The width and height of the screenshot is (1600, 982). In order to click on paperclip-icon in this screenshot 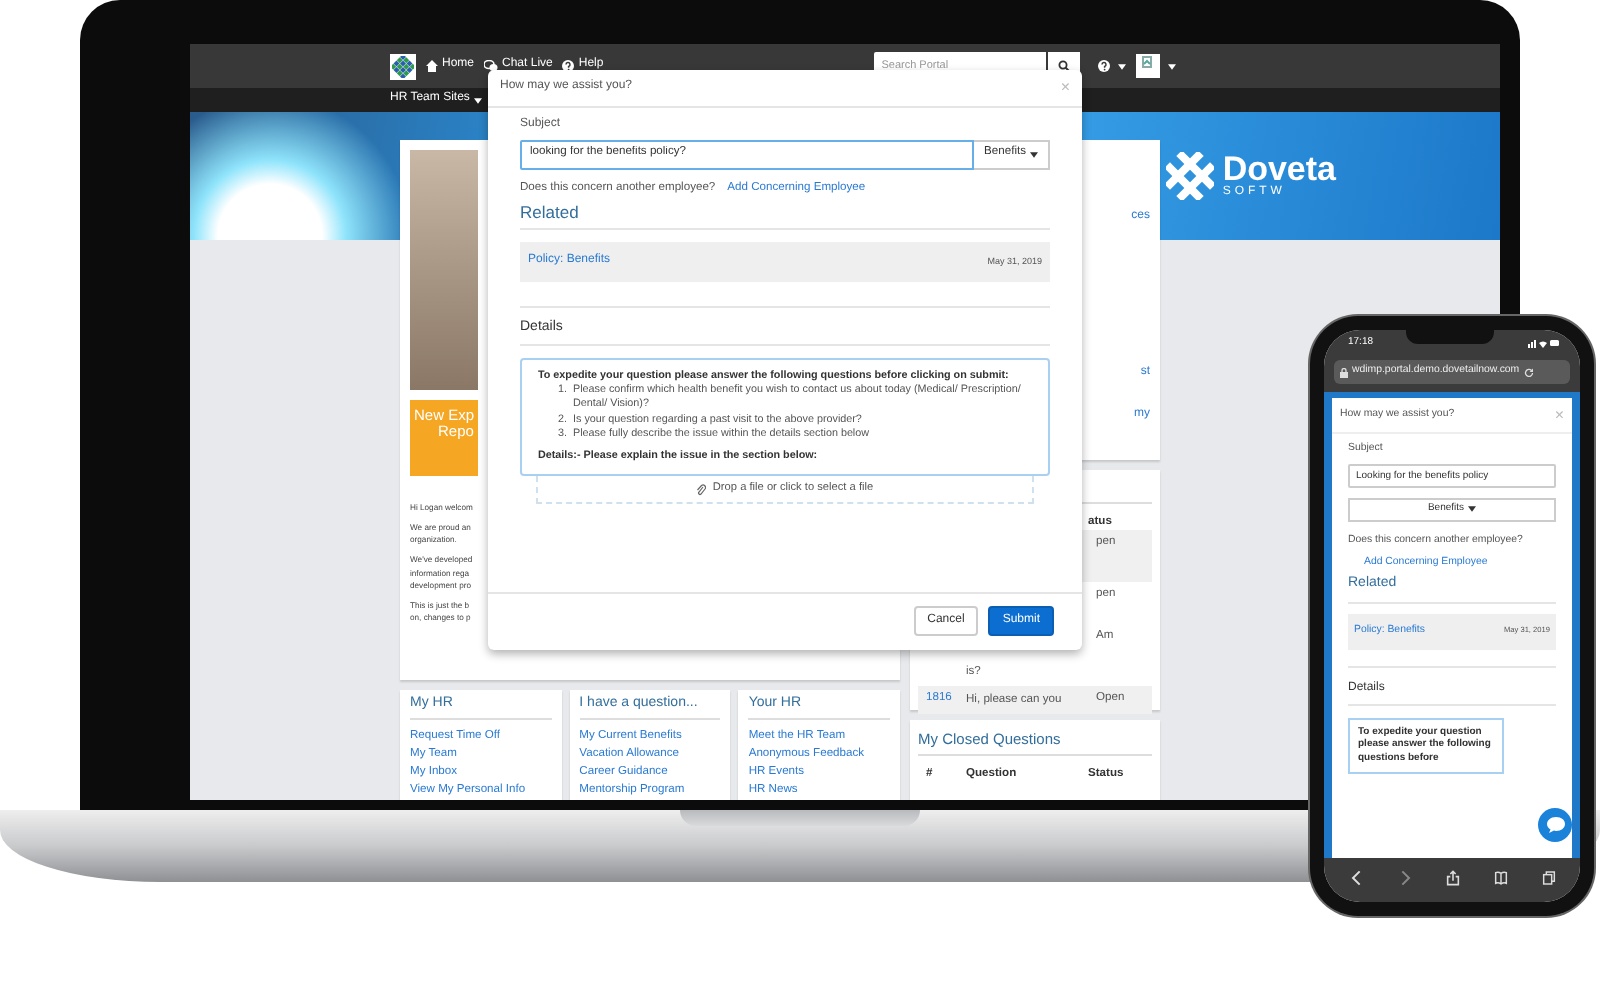, I will do `click(701, 489)`.